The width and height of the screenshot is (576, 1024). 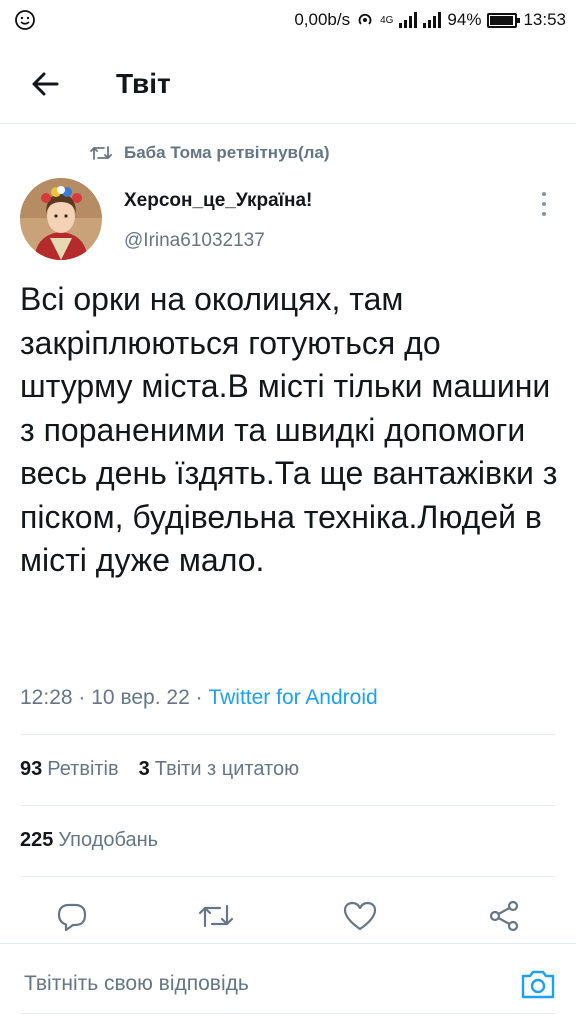 I want to click on reply-underline, so click(x=288, y=1013).